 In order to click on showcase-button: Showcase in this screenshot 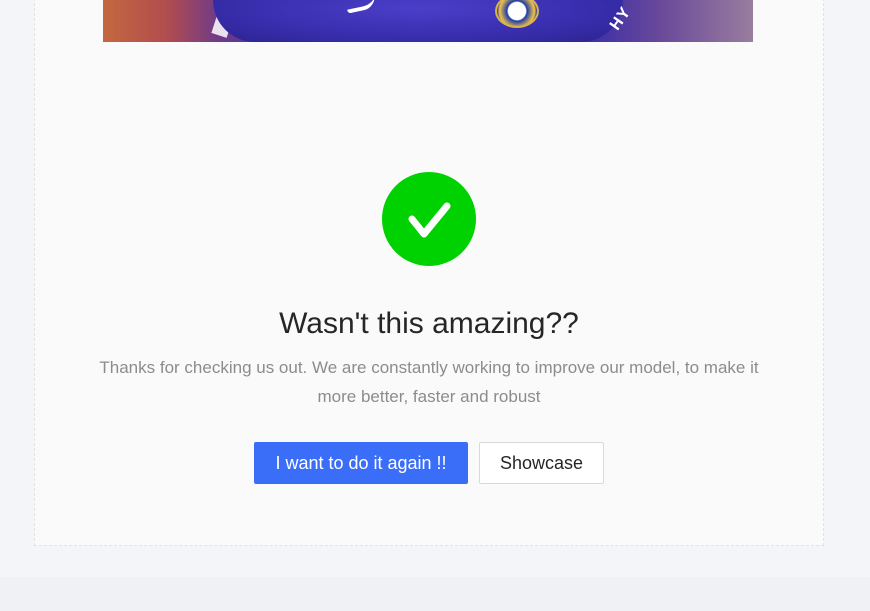, I will do `click(541, 463)`.